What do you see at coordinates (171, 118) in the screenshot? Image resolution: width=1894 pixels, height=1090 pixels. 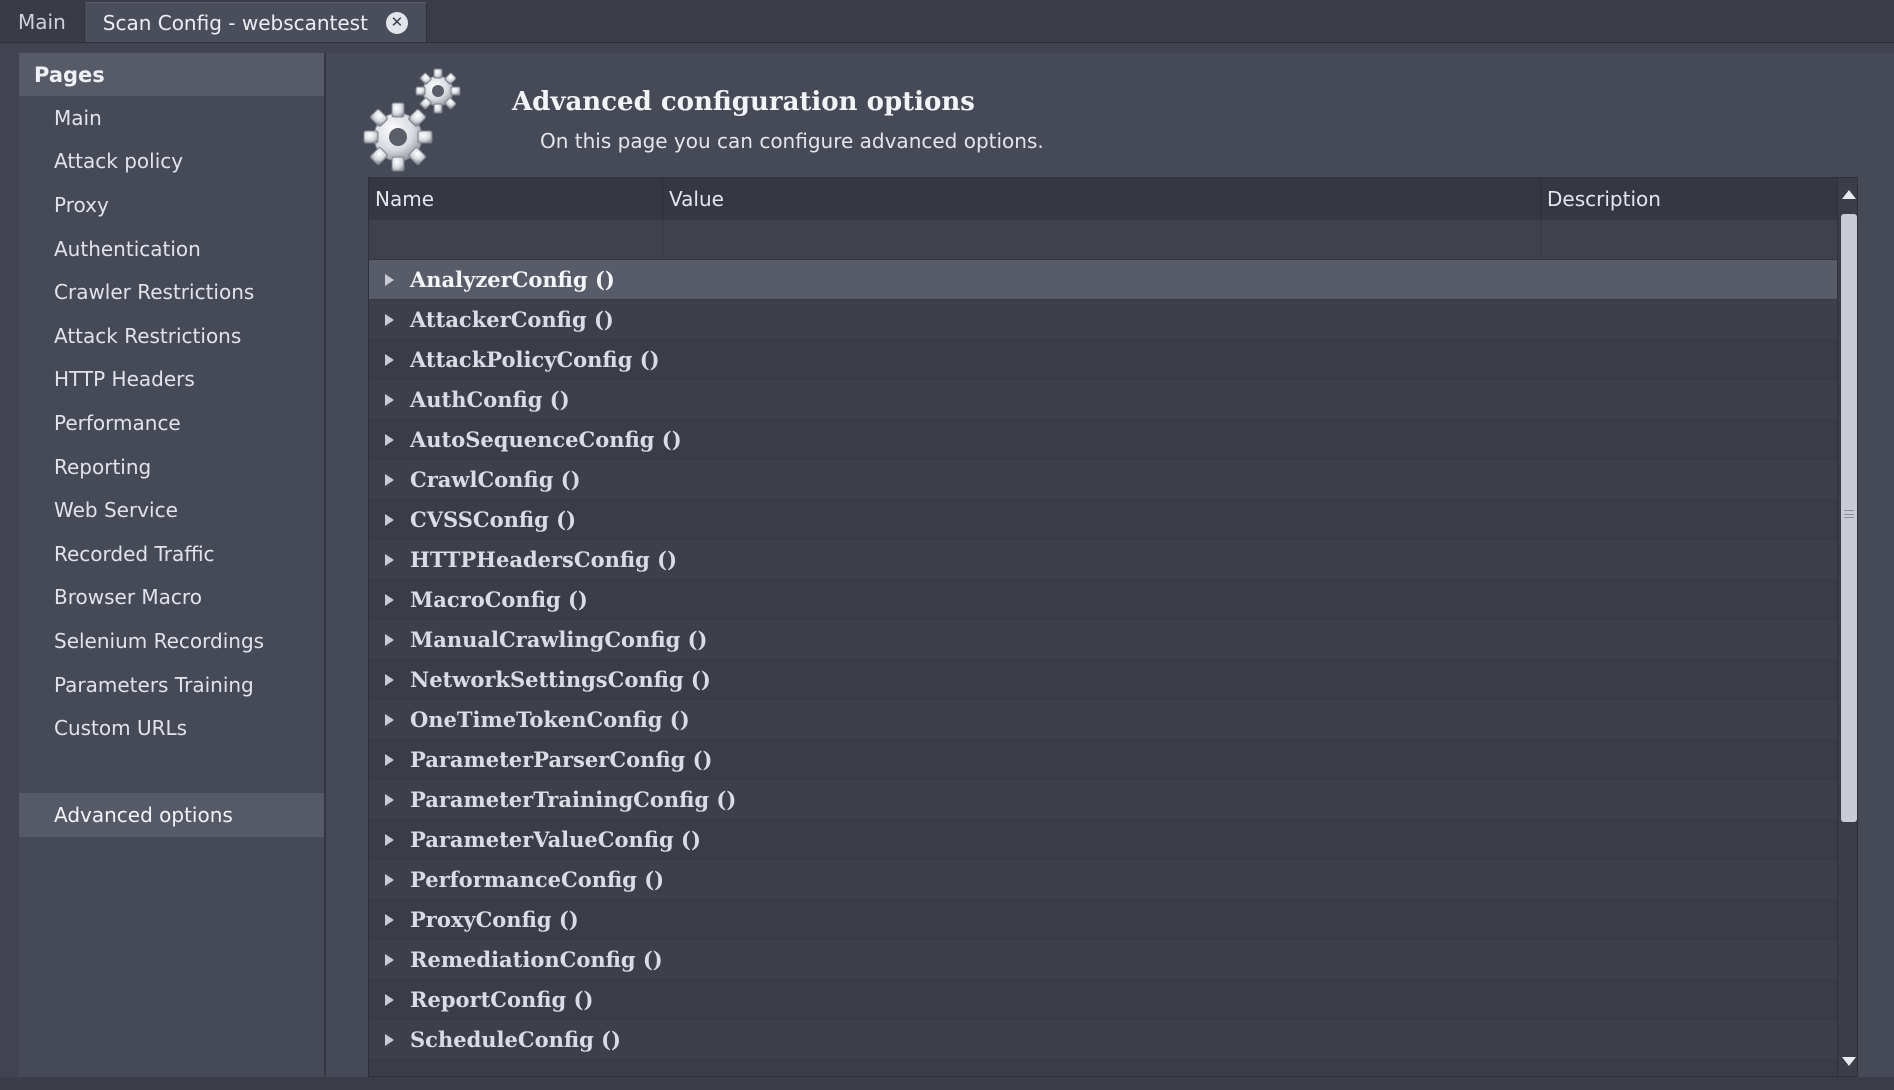 I see `sidebar-item-main: Main` at bounding box center [171, 118].